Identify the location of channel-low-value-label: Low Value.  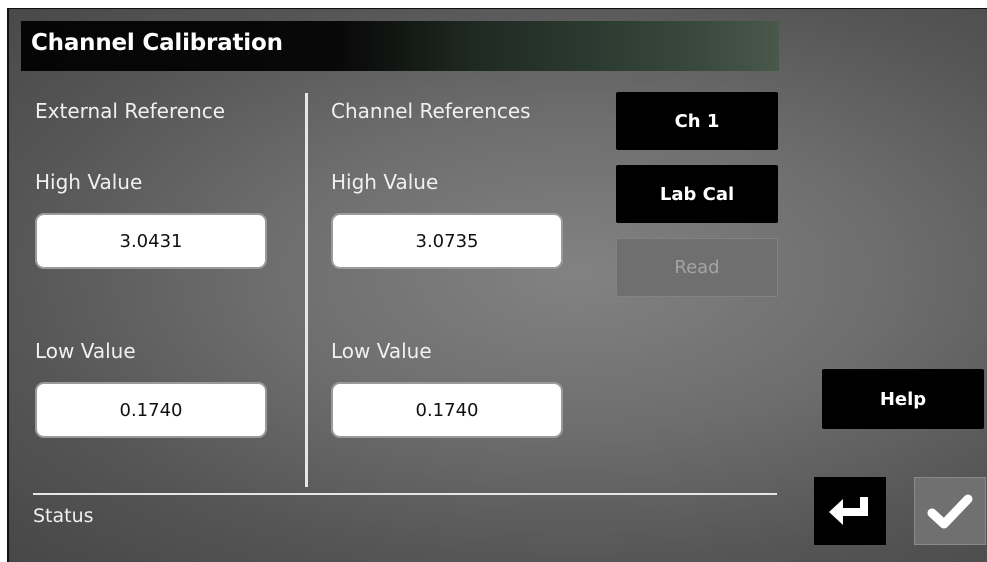
(381, 351).